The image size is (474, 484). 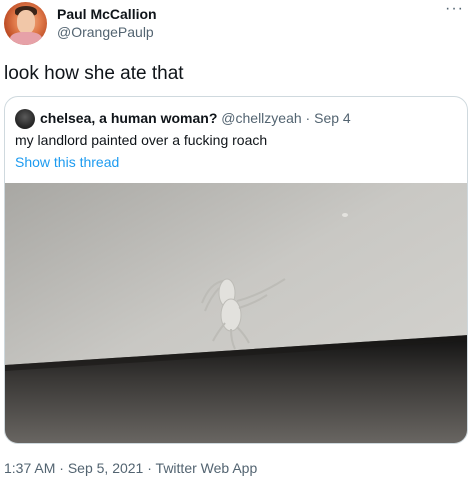 What do you see at coordinates (454, 9) in the screenshot?
I see `more-options-icon: ···` at bounding box center [454, 9].